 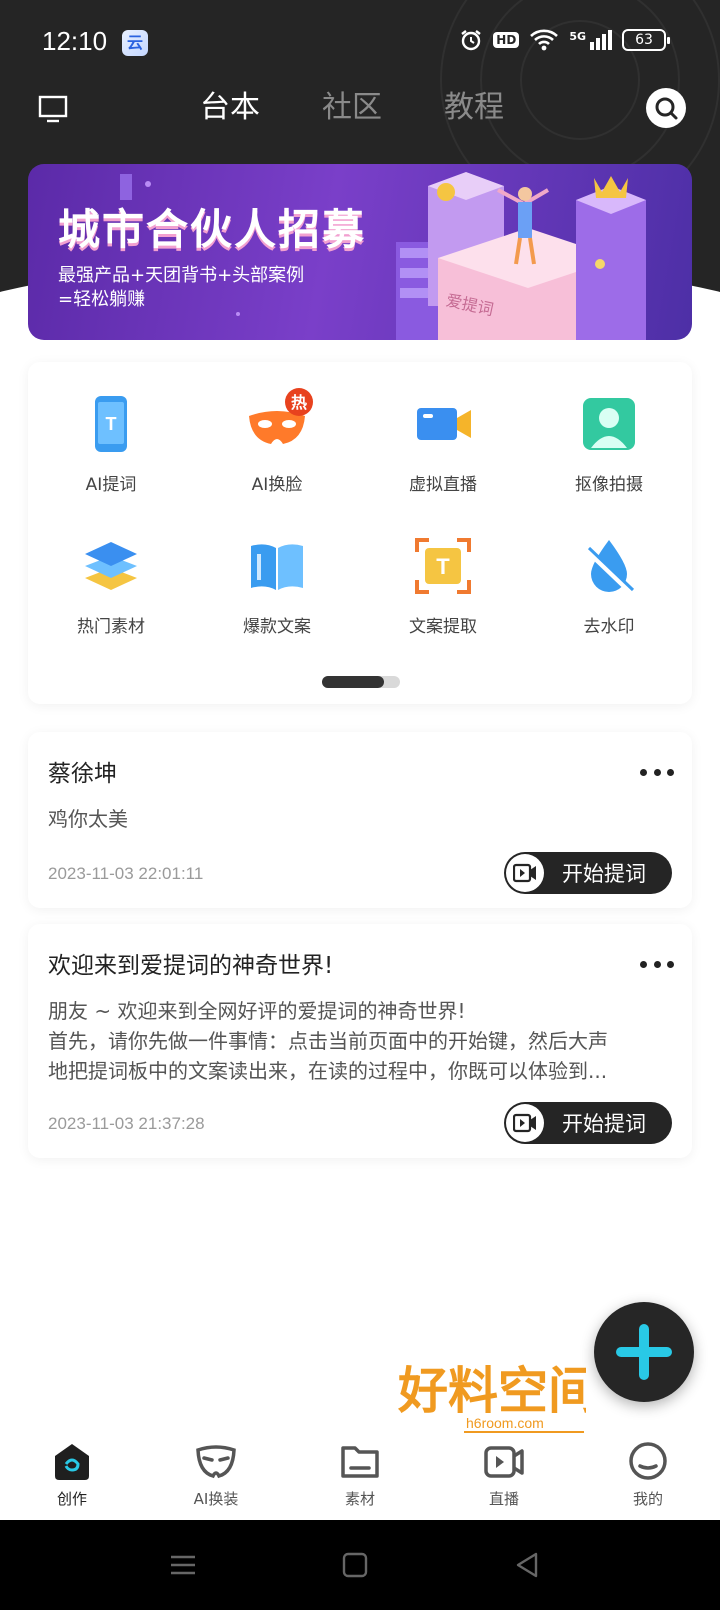 I want to click on feature-matting-shoot: 抠像拍摄, so click(x=609, y=445).